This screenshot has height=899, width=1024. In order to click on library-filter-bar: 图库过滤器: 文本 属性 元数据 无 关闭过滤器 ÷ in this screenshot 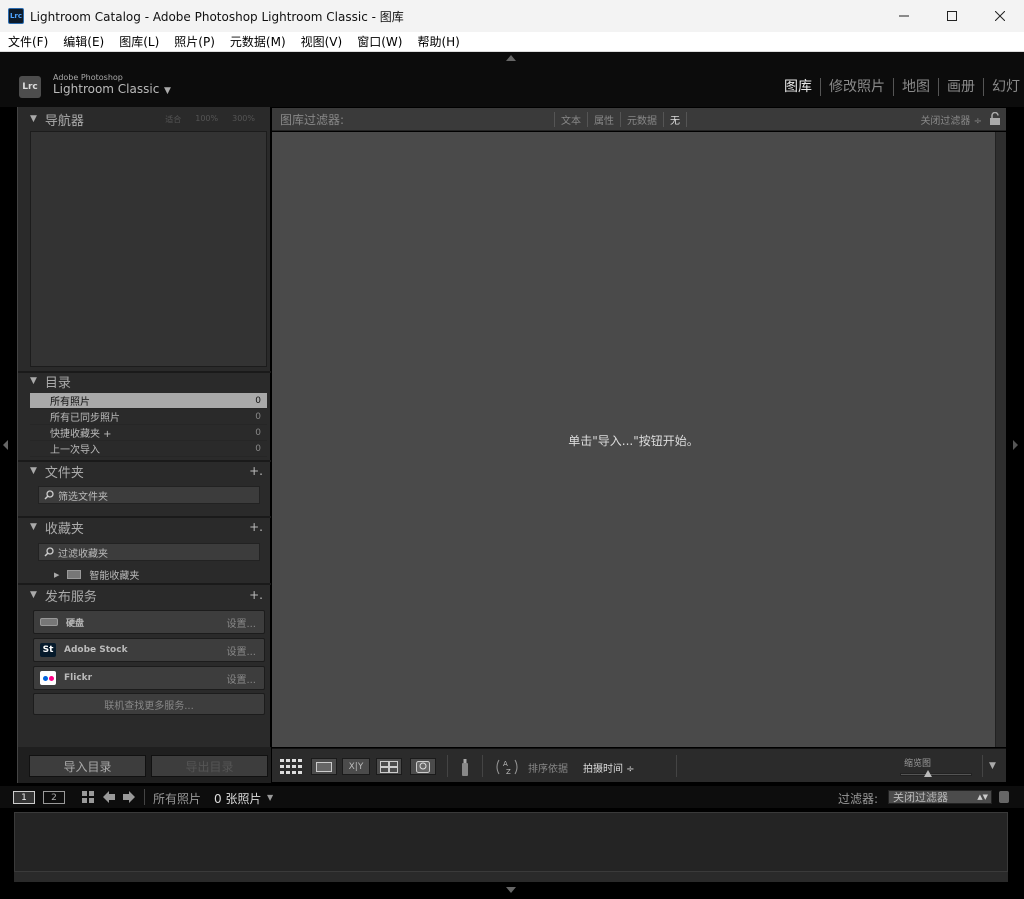, I will do `click(639, 119)`.